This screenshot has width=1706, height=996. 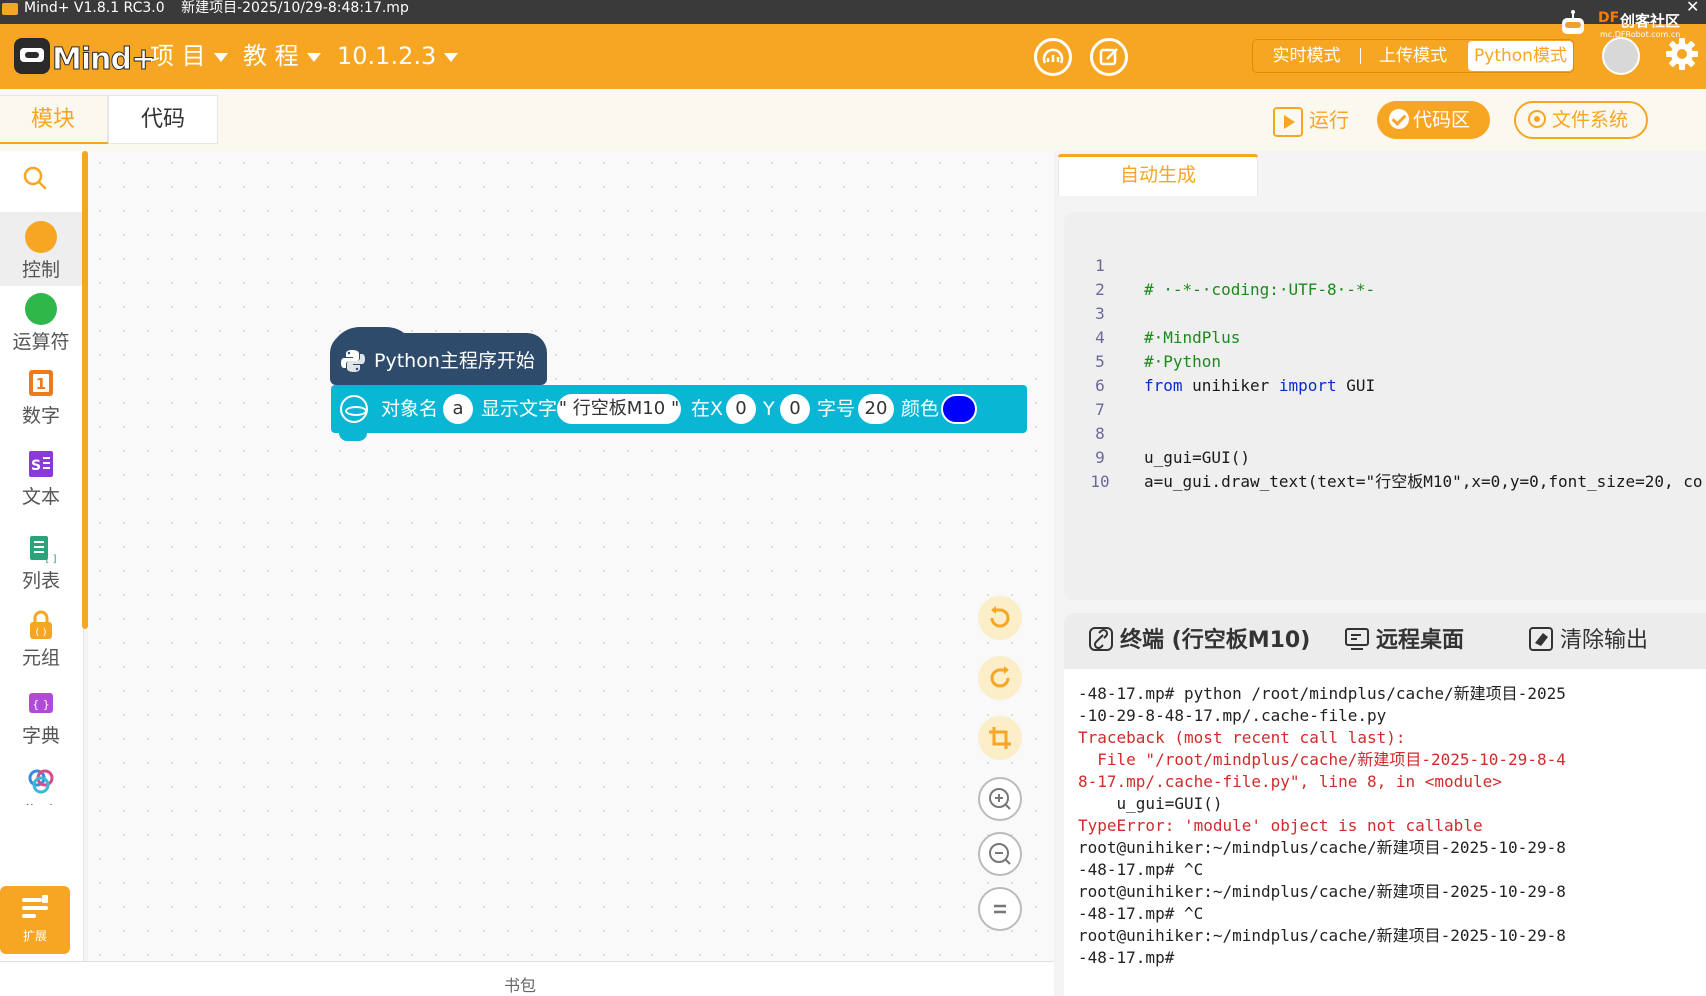 I want to click on y-value-input: 0, so click(x=795, y=409).